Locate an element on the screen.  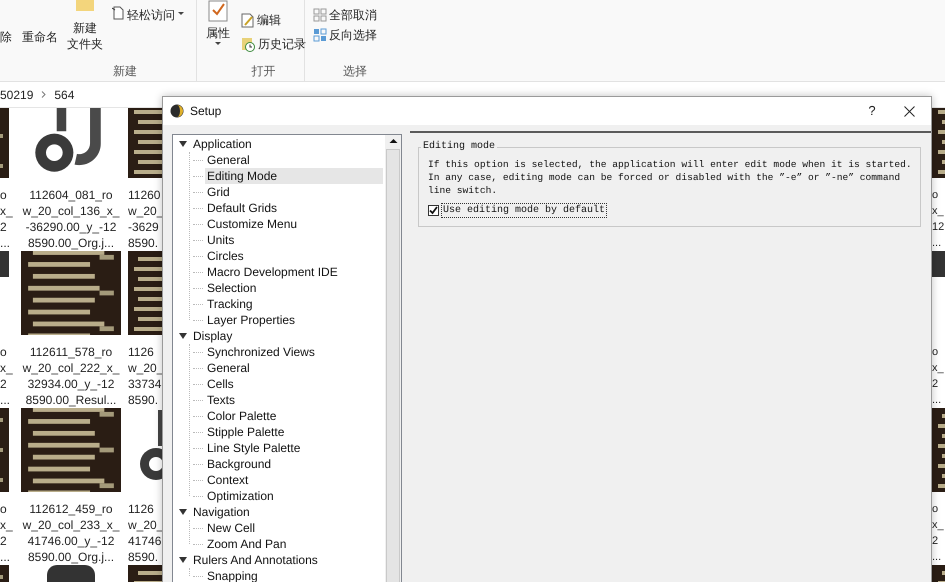
tree-item: Tracking is located at coordinates (294, 304).